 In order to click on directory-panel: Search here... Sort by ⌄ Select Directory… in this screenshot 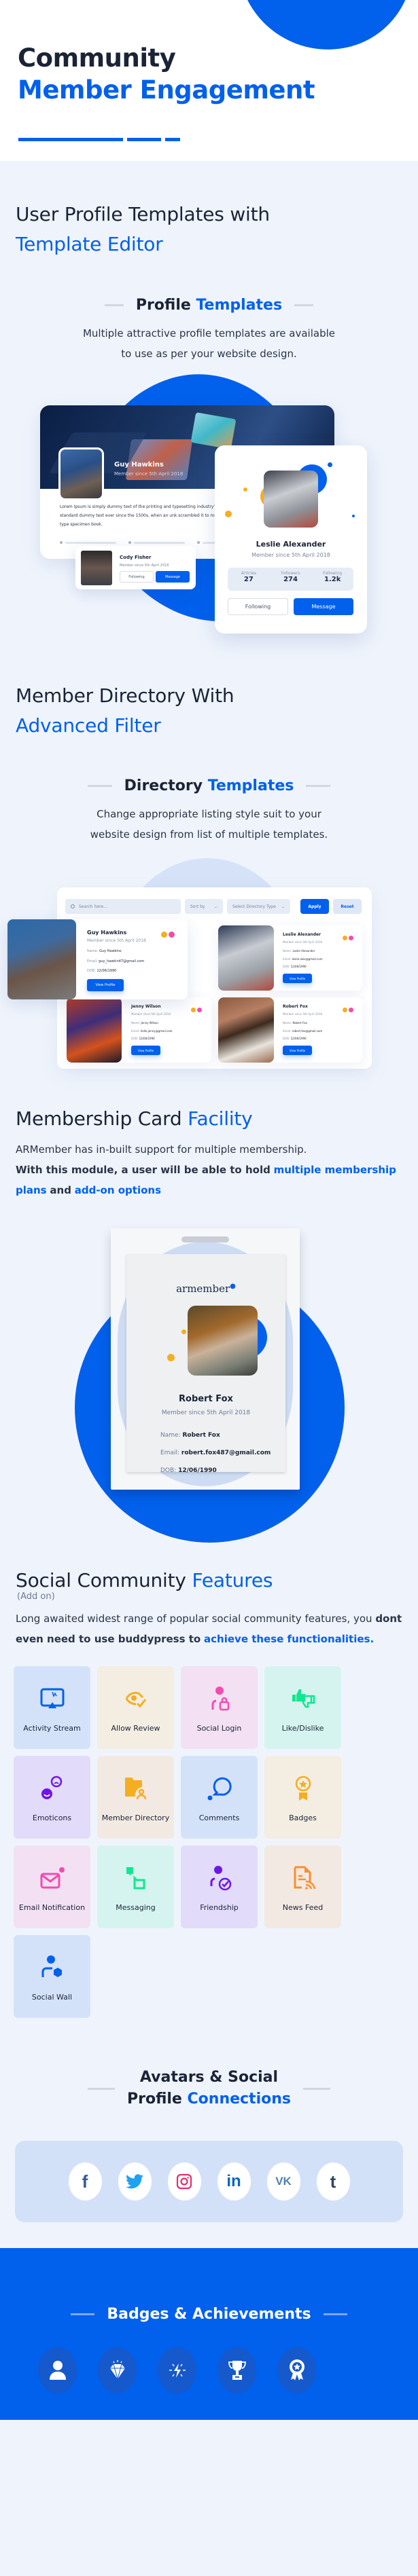, I will do `click(189, 978)`.